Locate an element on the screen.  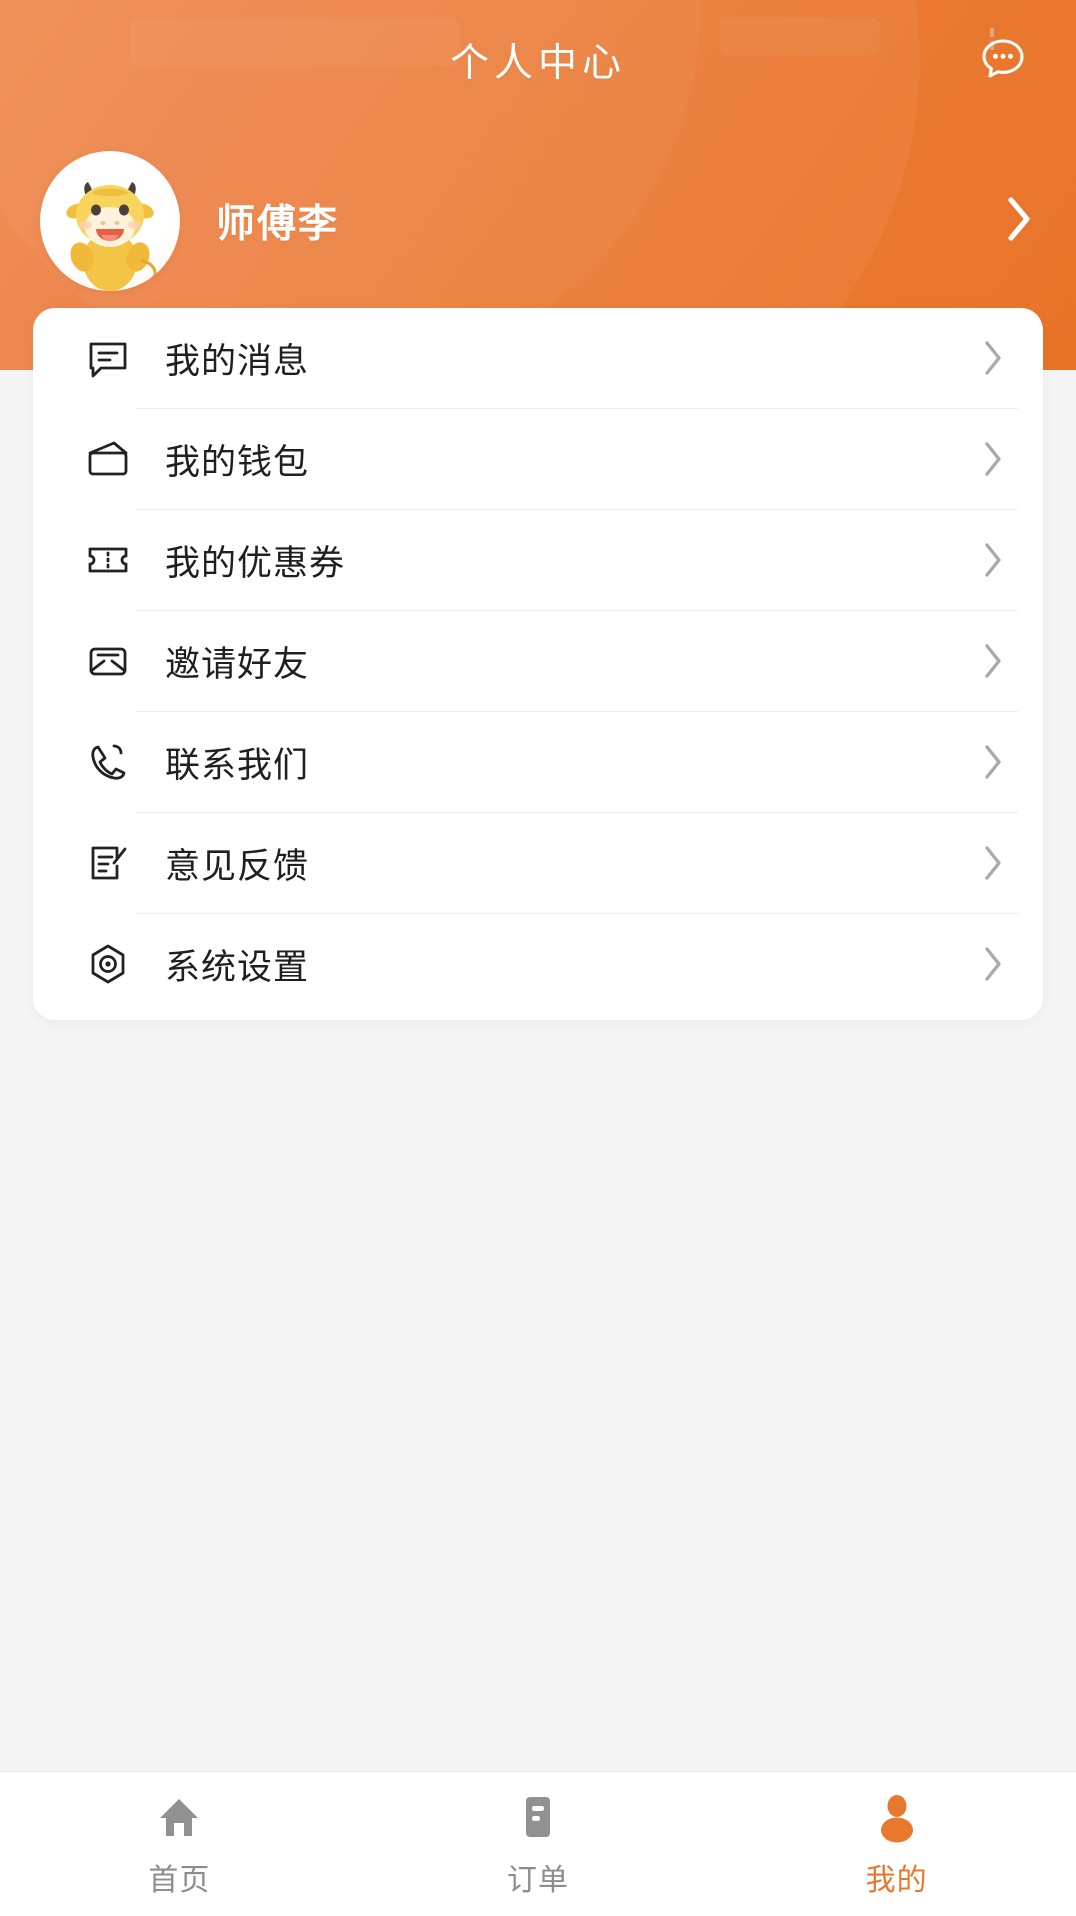
title-bar: 个人中心 is located at coordinates (538, 60).